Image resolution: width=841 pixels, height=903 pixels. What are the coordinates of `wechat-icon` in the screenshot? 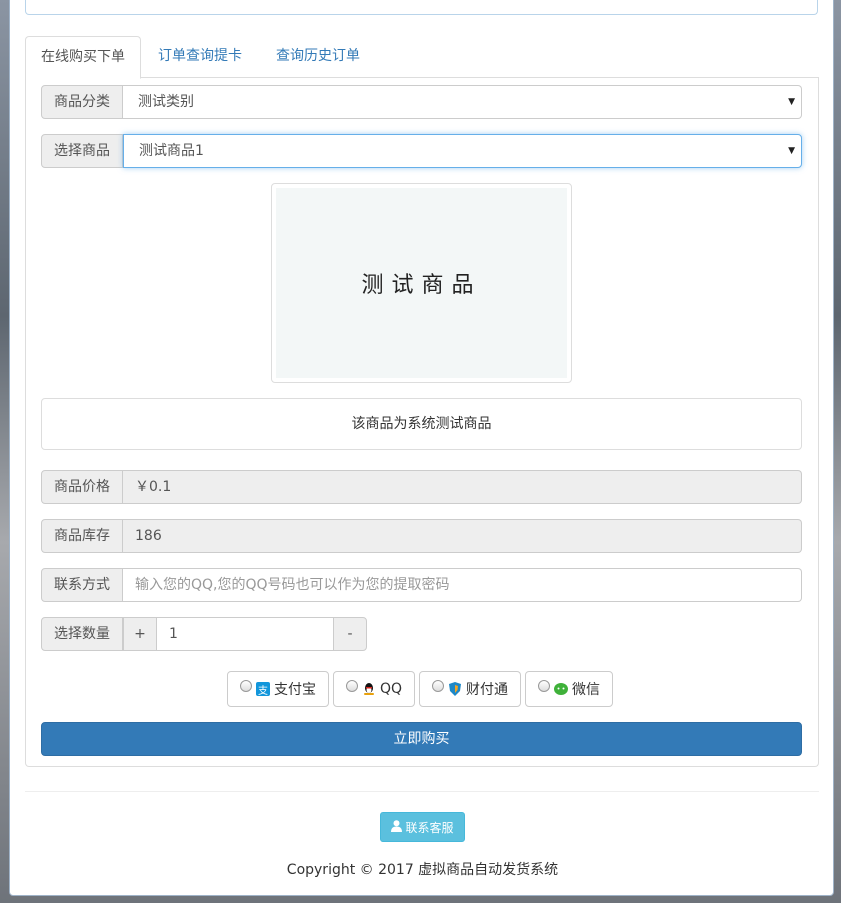 It's located at (561, 689).